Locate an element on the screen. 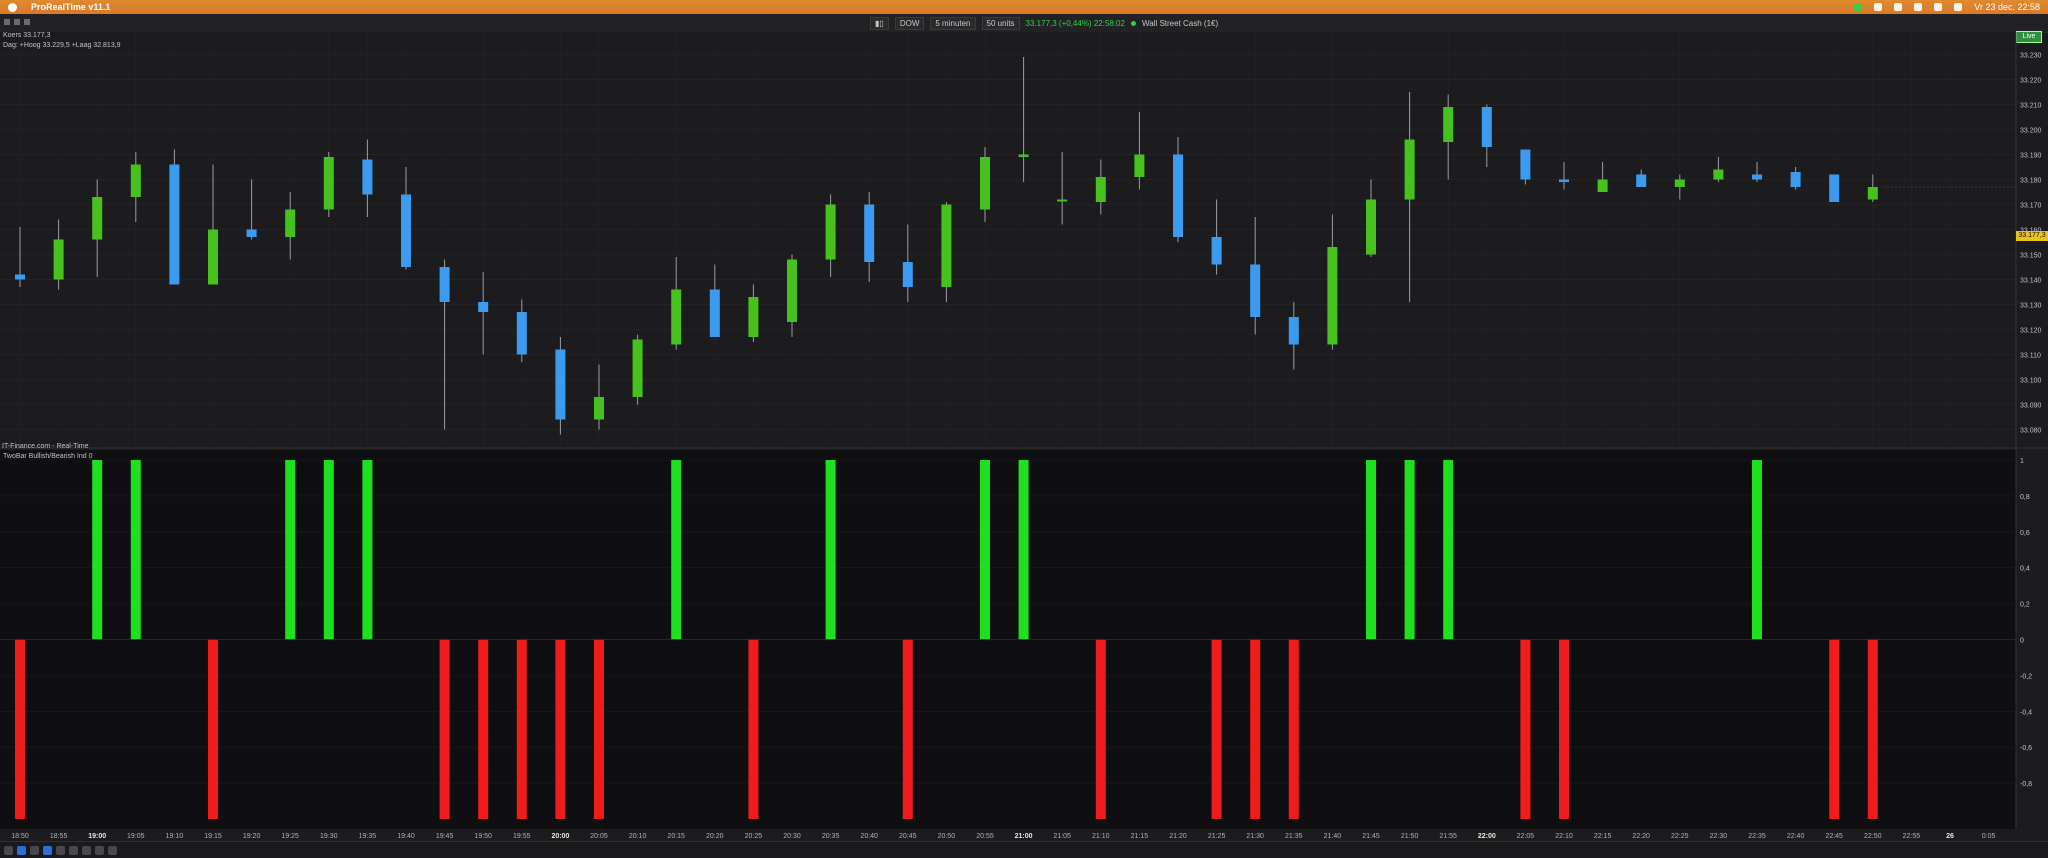  price-axis-label: 33.200 is located at coordinates (2031, 131).